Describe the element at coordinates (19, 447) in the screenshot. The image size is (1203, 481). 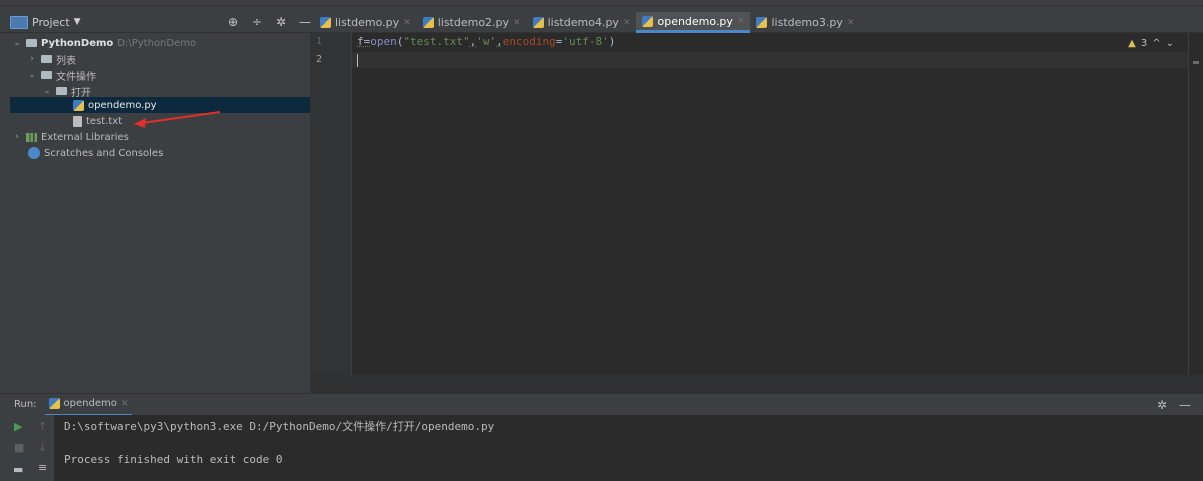
I see `stop-icon: ■` at that location.